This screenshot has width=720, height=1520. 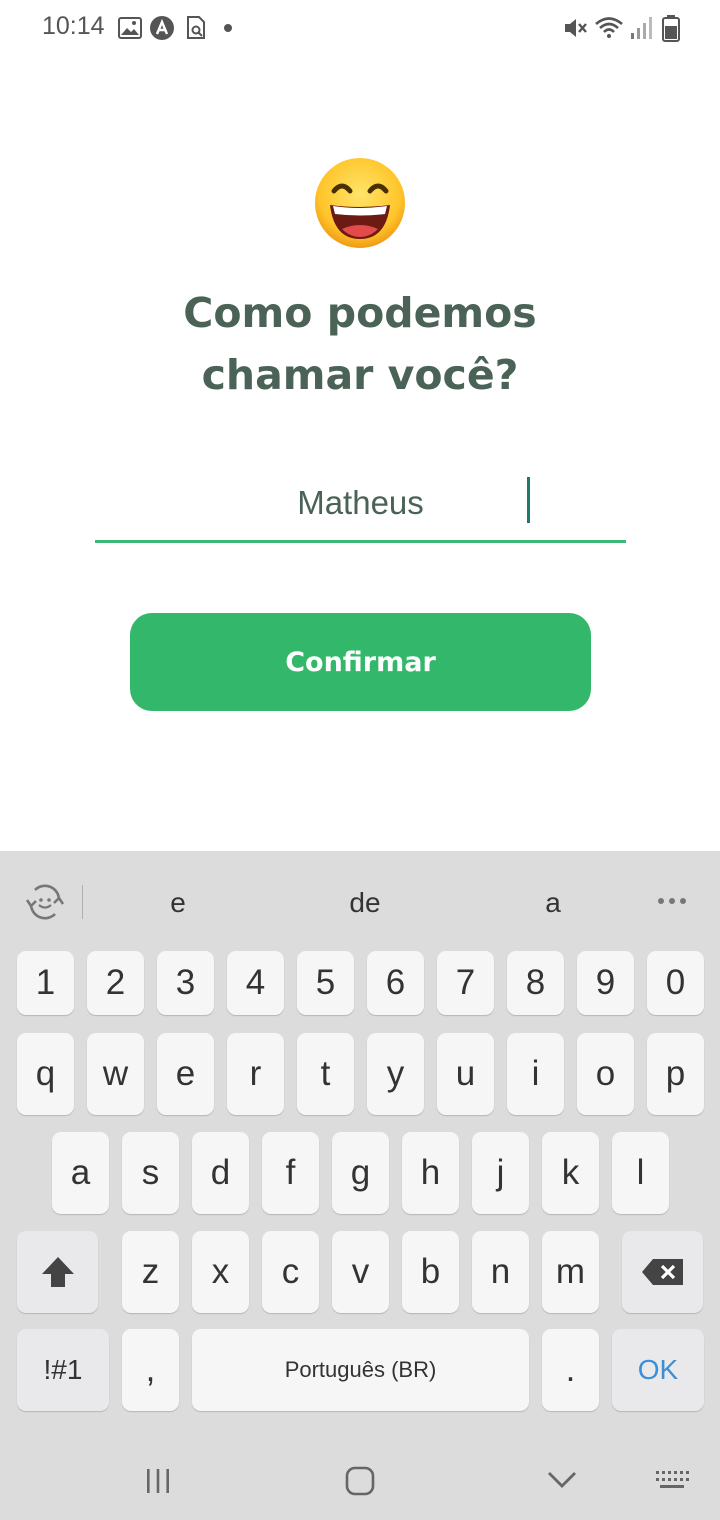 What do you see at coordinates (576, 28) in the screenshot?
I see `mute-icon` at bounding box center [576, 28].